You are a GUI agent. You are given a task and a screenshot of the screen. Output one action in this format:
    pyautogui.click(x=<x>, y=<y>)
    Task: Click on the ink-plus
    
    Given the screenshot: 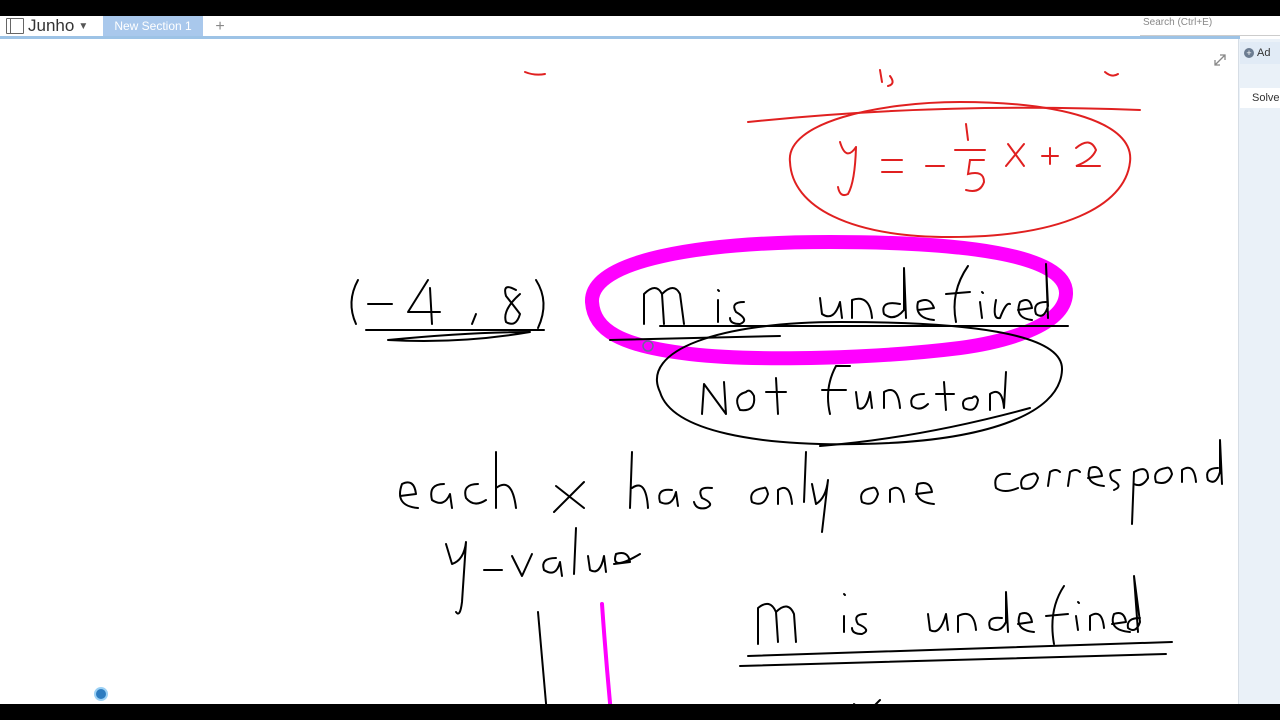 What is the action you would take?
    pyautogui.click(x=1050, y=156)
    